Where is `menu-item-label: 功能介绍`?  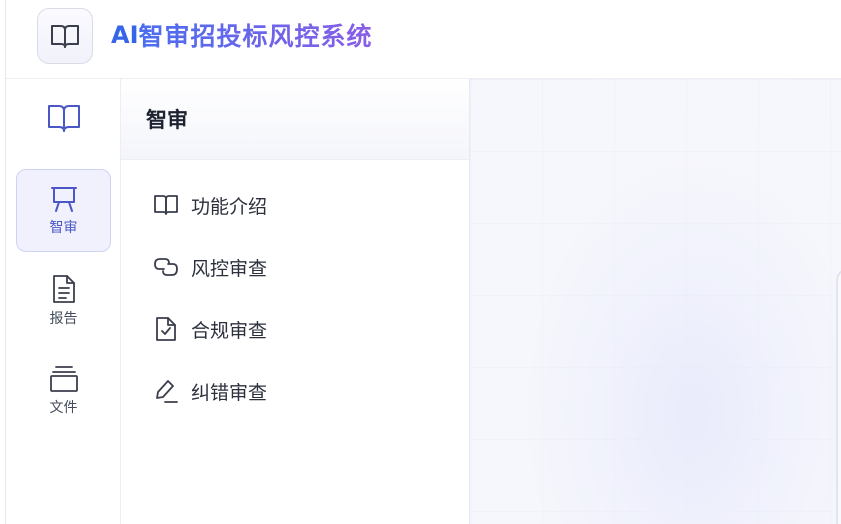 menu-item-label: 功能介绍 is located at coordinates (229, 206).